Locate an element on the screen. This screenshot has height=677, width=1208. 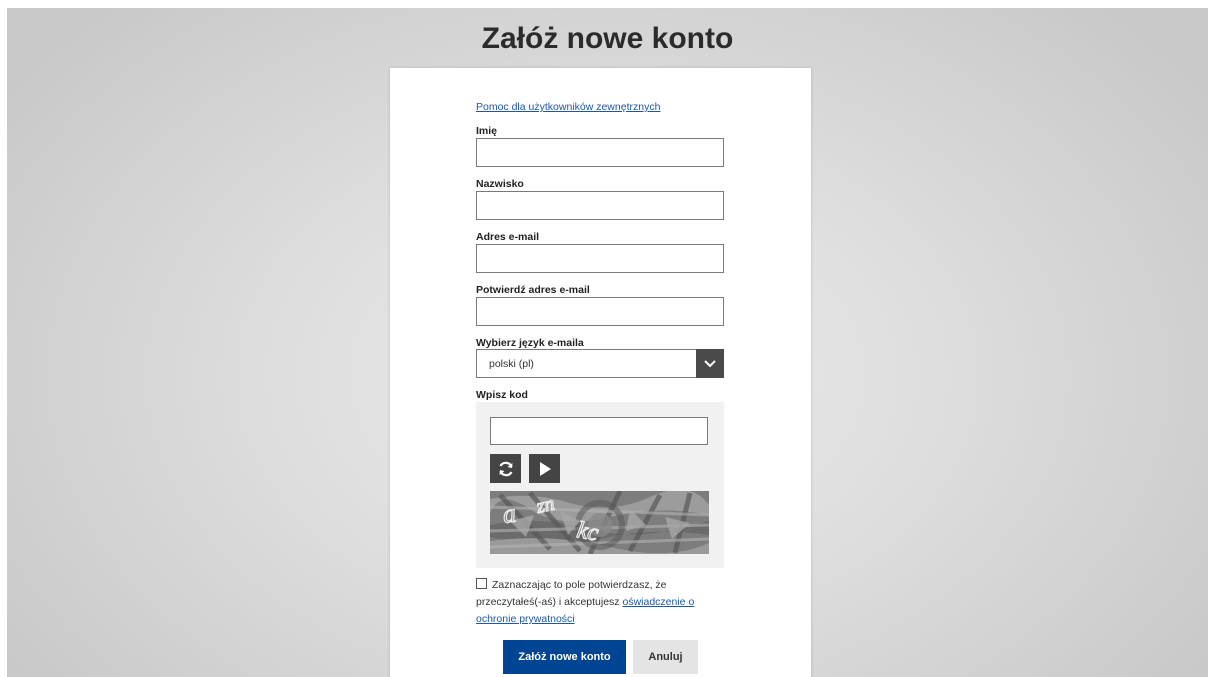
cancel-button: Anuluj is located at coordinates (665, 657).